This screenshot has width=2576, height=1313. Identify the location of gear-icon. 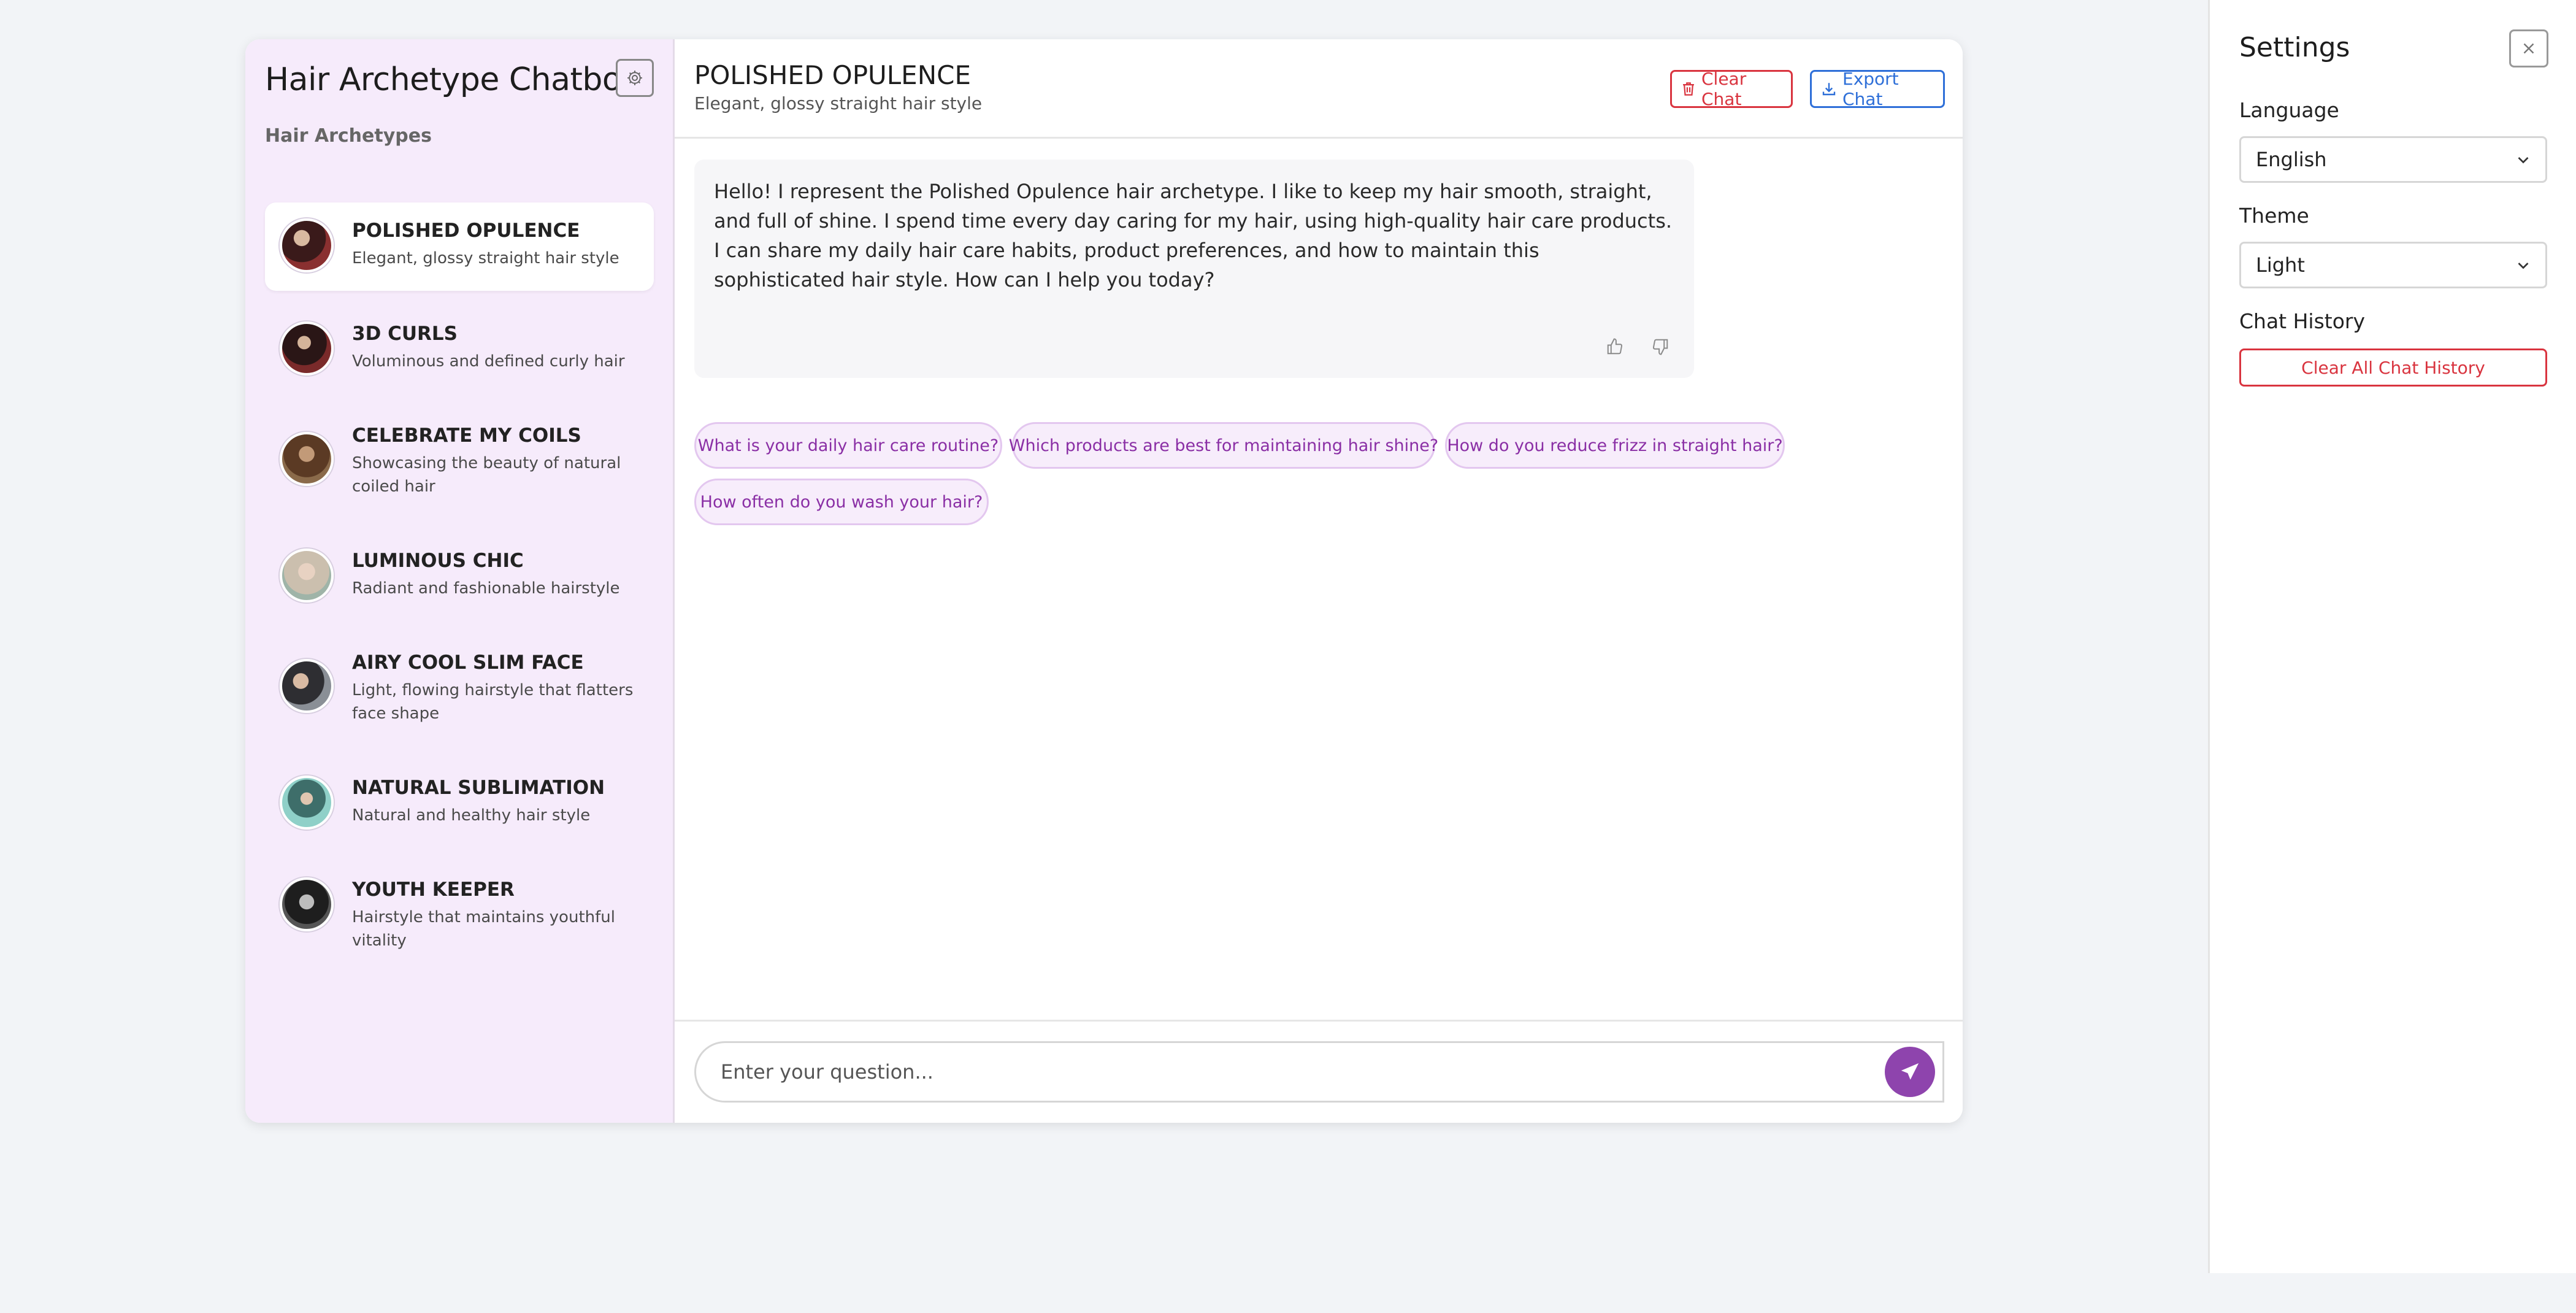
(634, 78).